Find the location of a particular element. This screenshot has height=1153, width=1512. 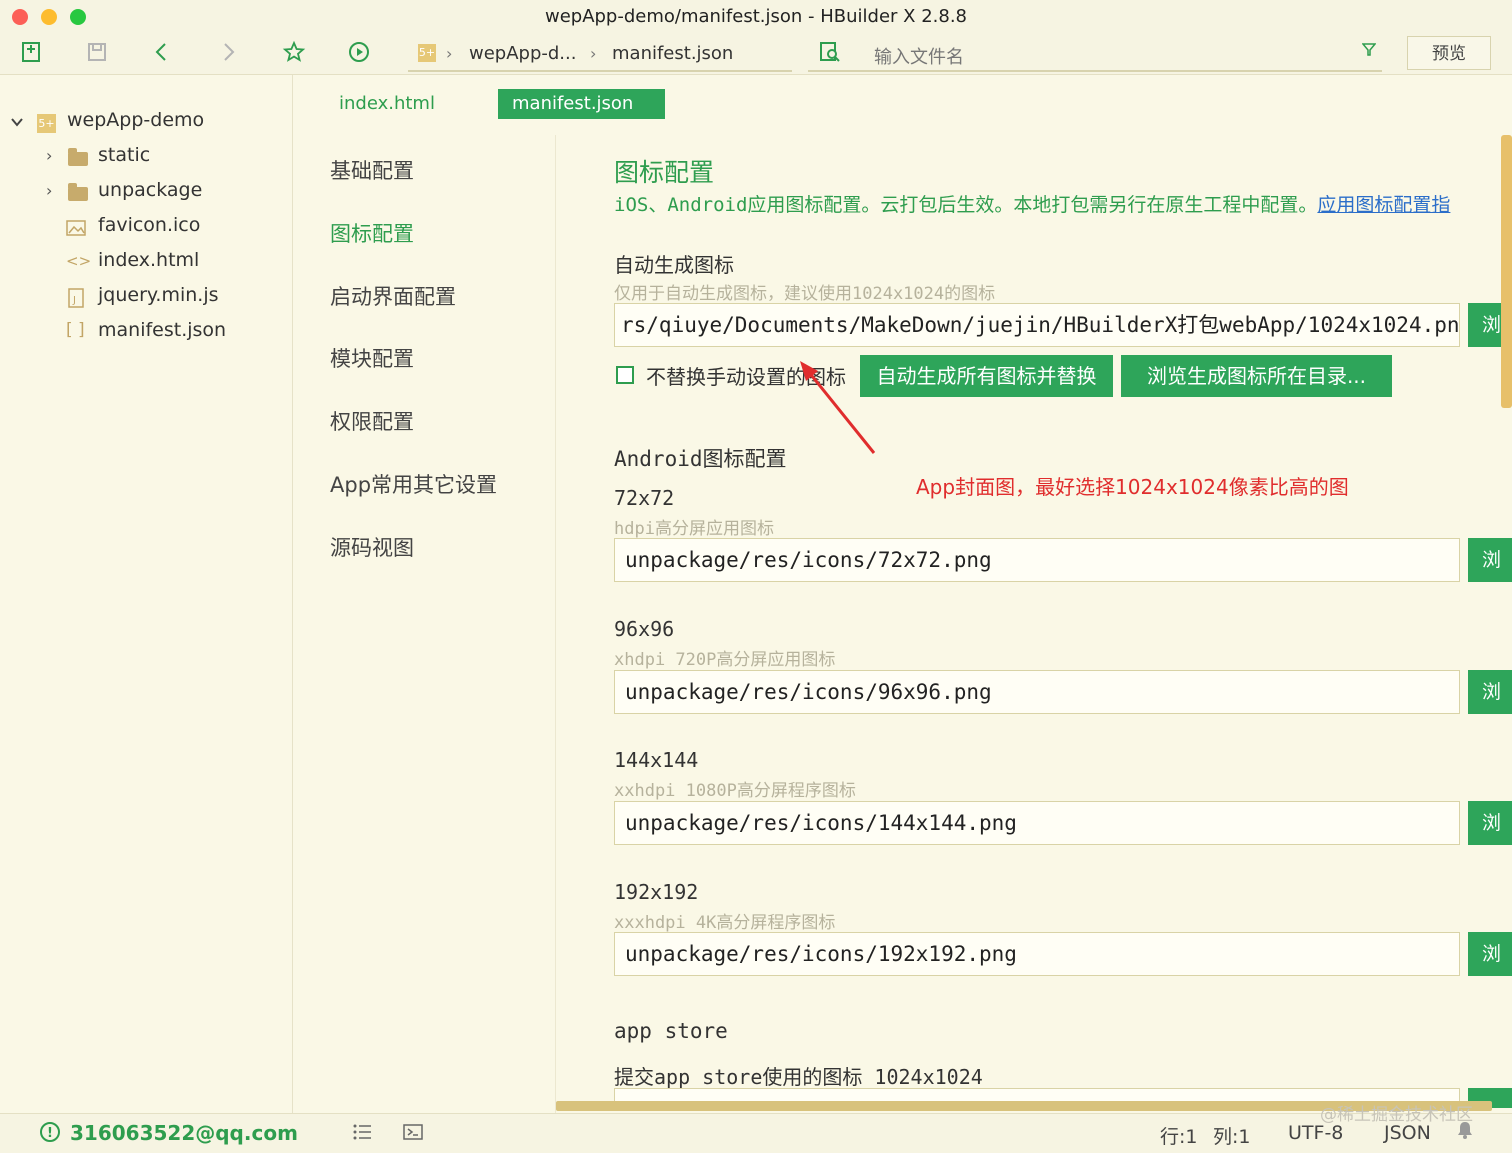

tab-index-html: index.html is located at coordinates (387, 104).